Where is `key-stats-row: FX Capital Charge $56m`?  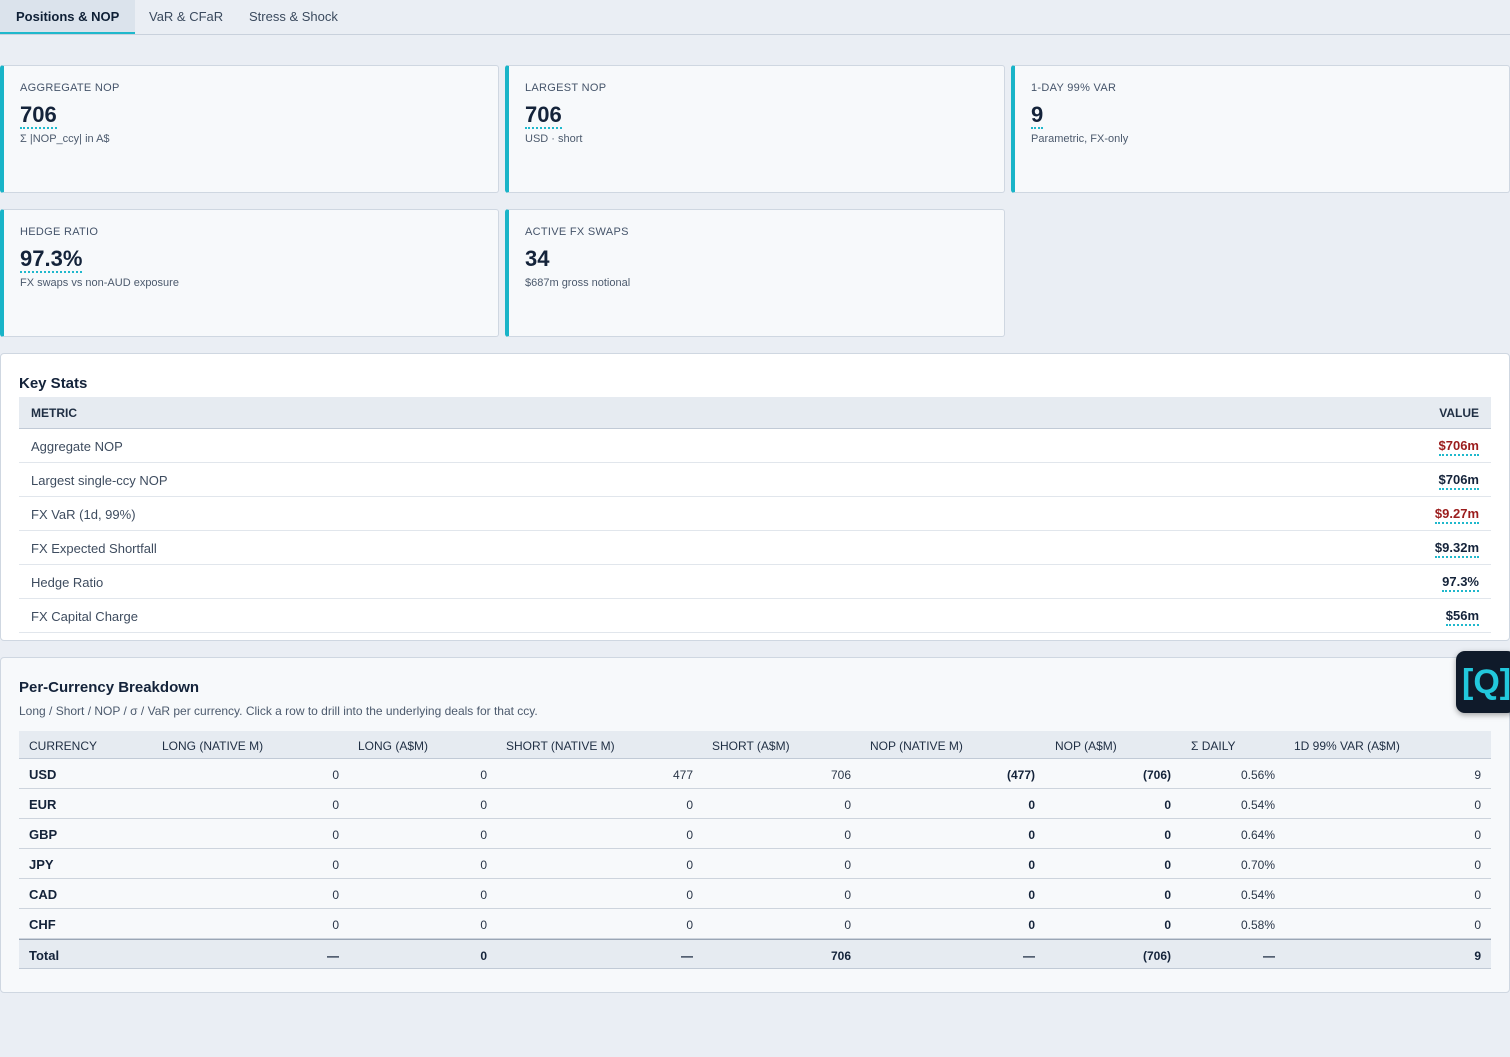 key-stats-row: FX Capital Charge $56m is located at coordinates (755, 616).